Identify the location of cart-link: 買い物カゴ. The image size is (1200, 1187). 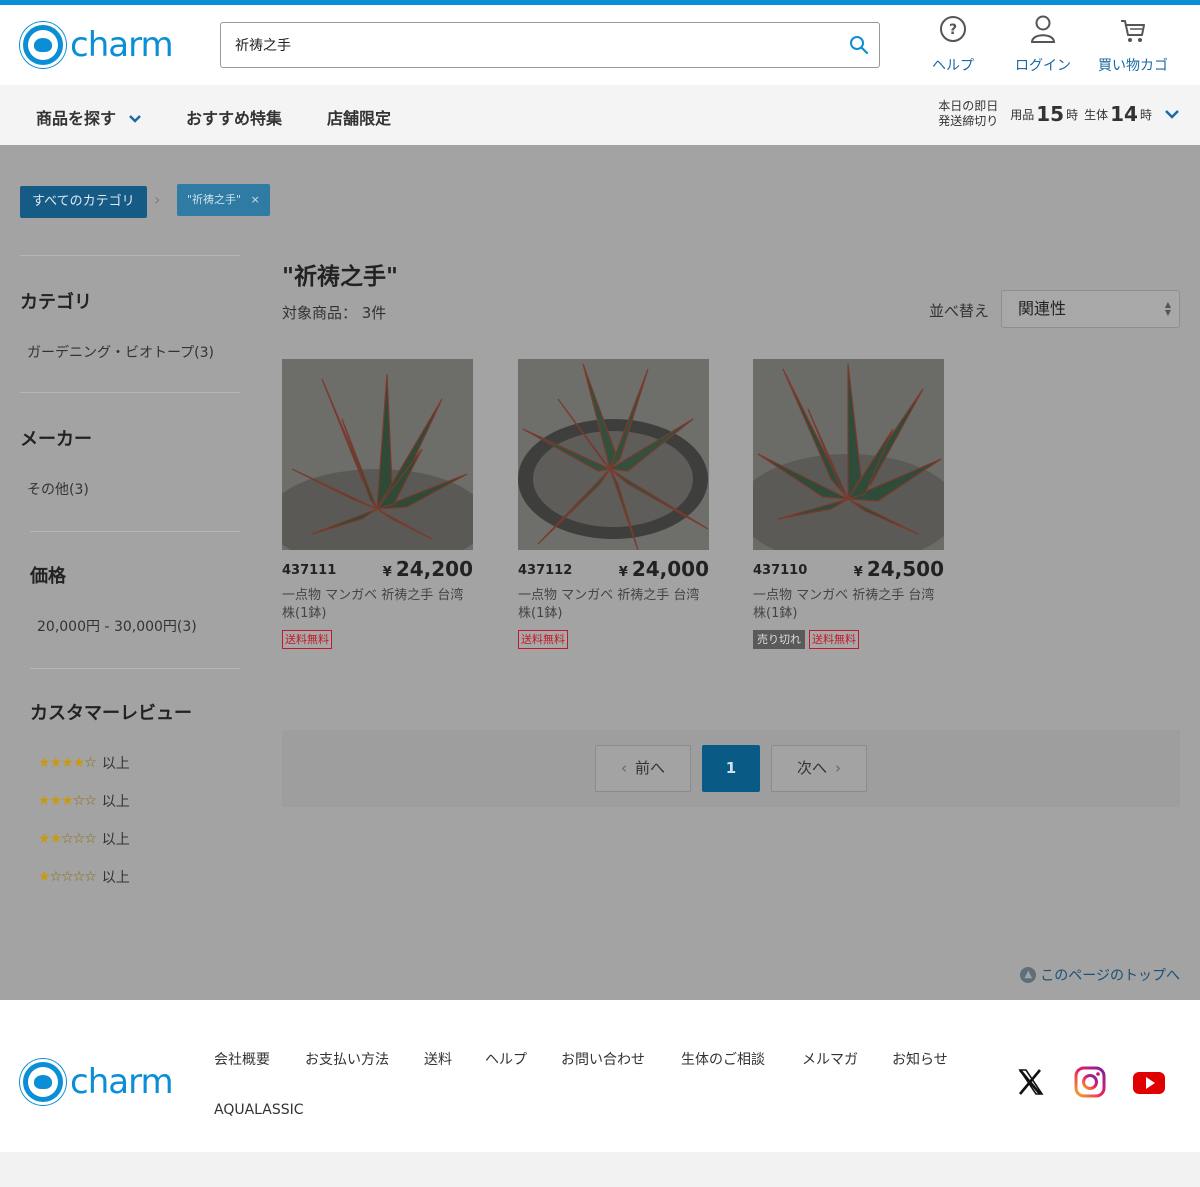
(1133, 44).